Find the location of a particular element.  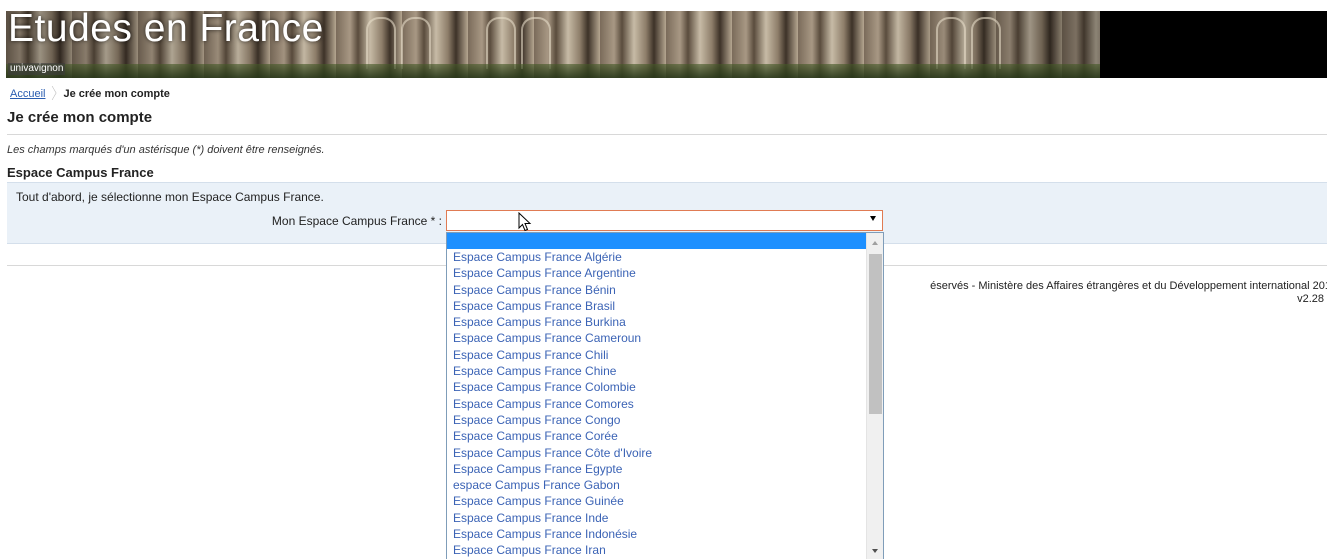

dropdown-option: Espace Campus France Iran is located at coordinates (656, 550).